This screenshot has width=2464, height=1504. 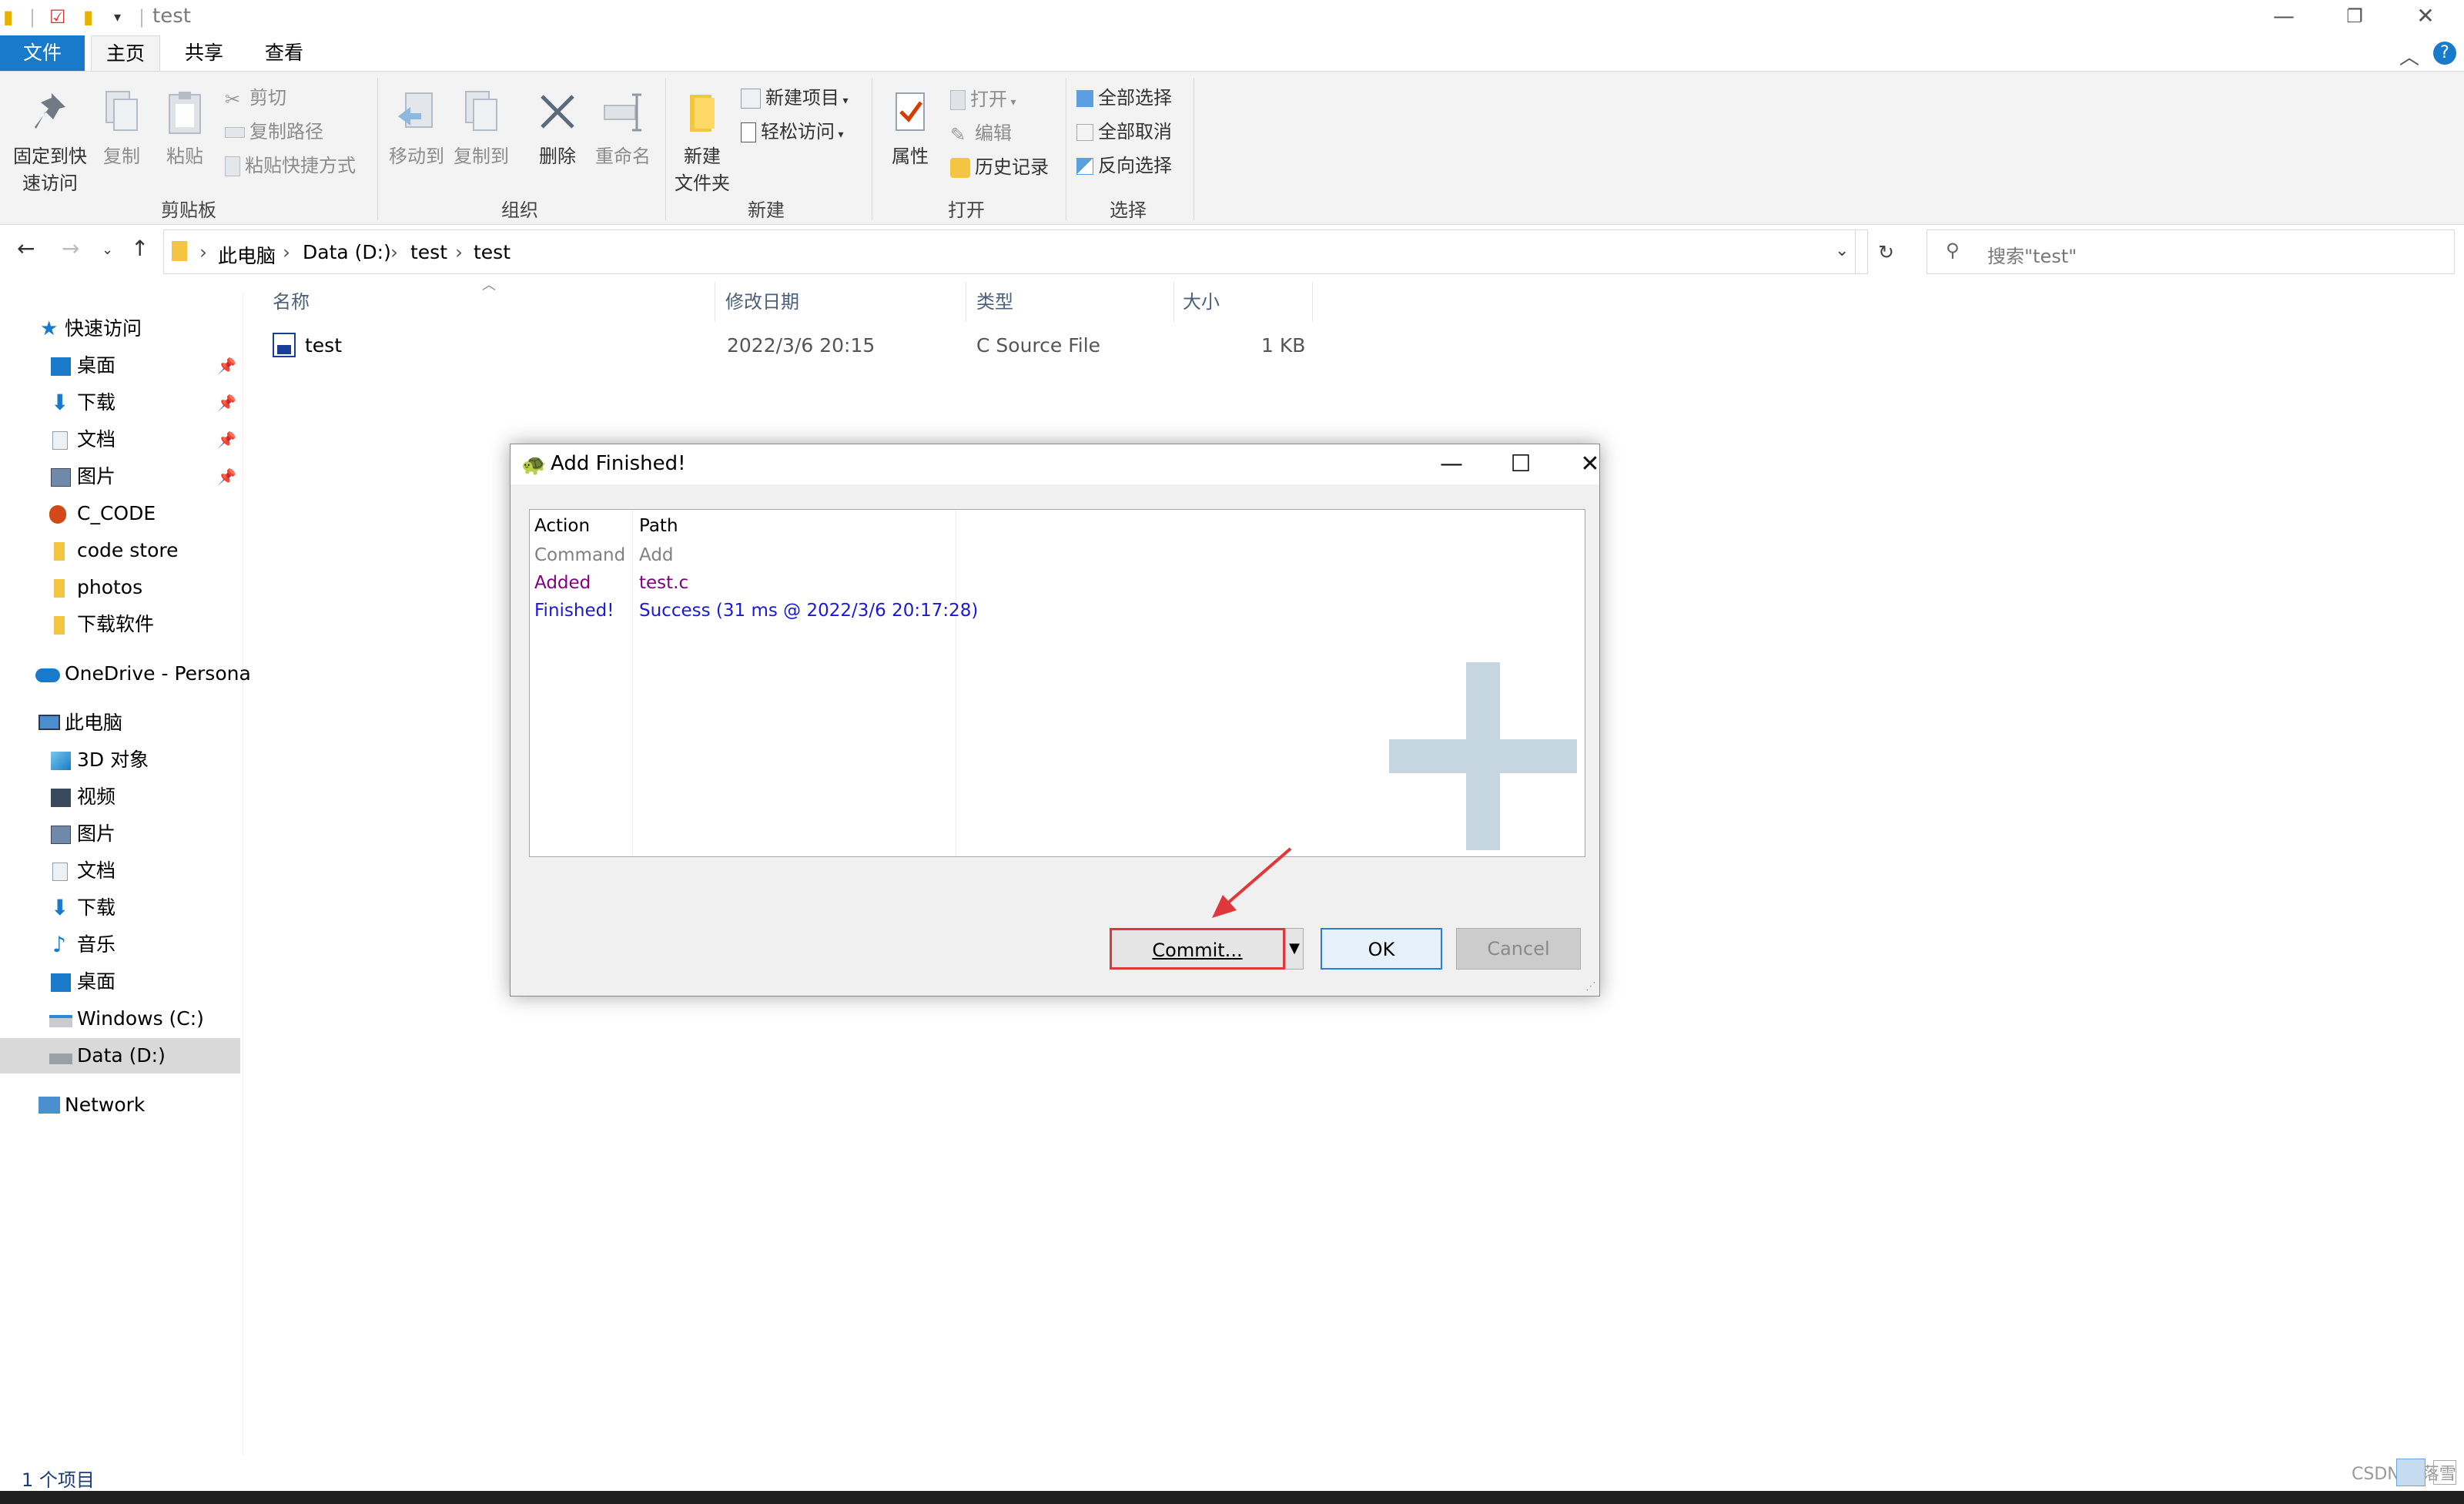 I want to click on sidebar-item-code-store: code store, so click(x=120, y=550).